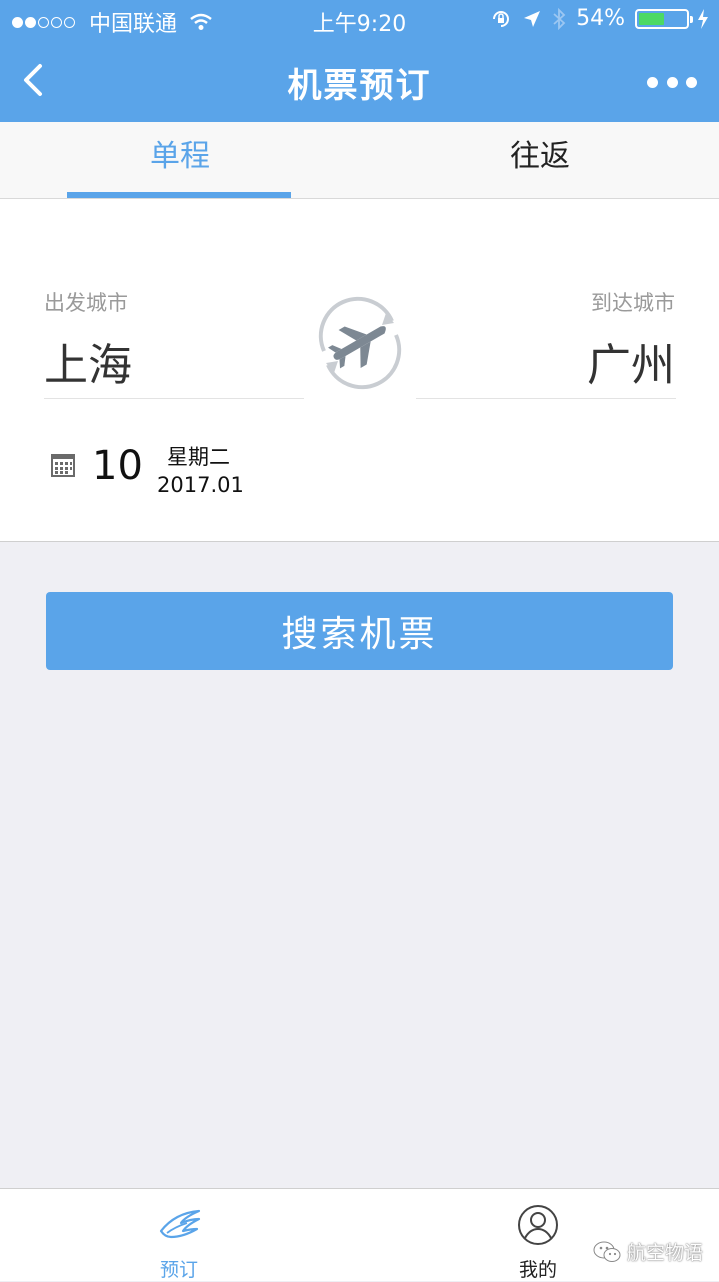 The height and width of the screenshot is (1282, 719). I want to click on status-bar: 中国联通 上午9:20 54%, so click(359, 20).